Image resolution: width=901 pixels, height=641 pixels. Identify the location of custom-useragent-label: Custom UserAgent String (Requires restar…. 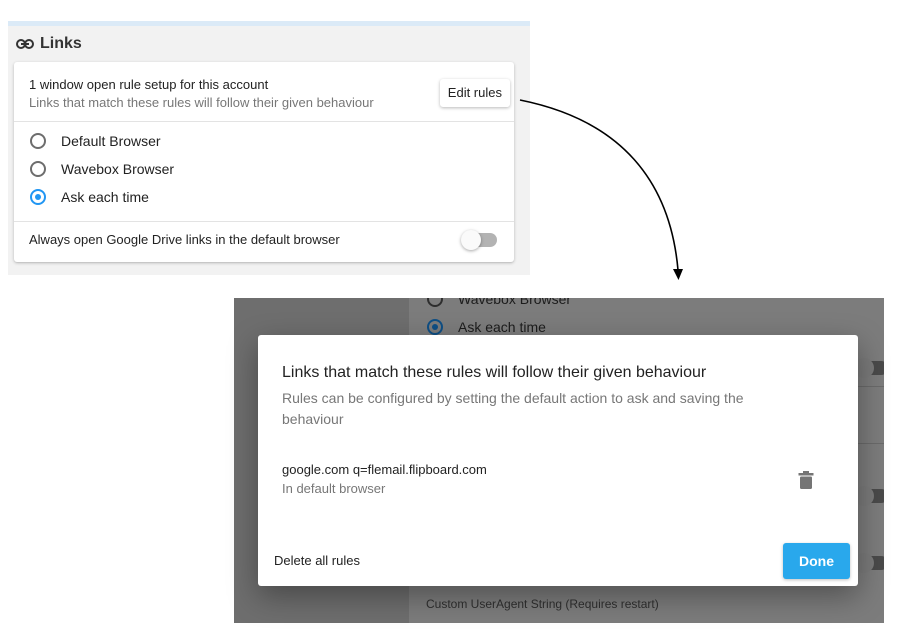
(542, 604).